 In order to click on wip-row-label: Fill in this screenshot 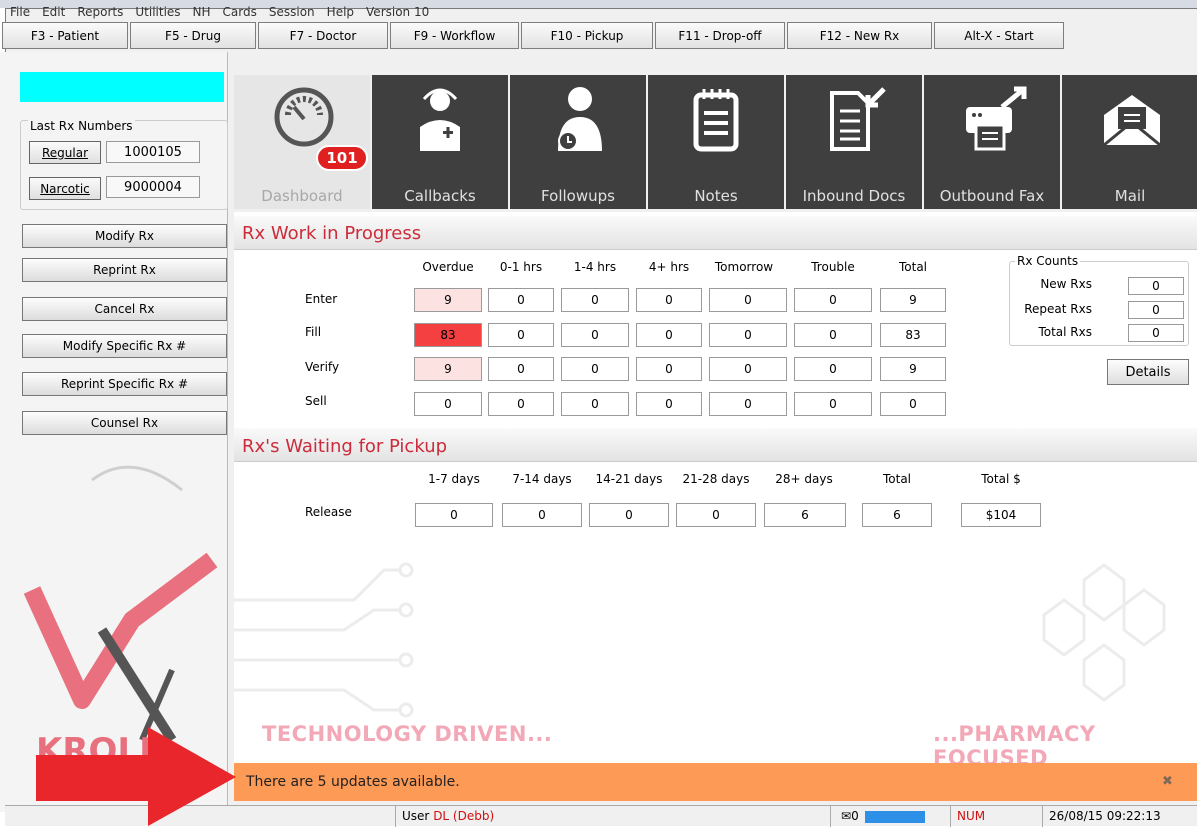, I will do `click(313, 332)`.